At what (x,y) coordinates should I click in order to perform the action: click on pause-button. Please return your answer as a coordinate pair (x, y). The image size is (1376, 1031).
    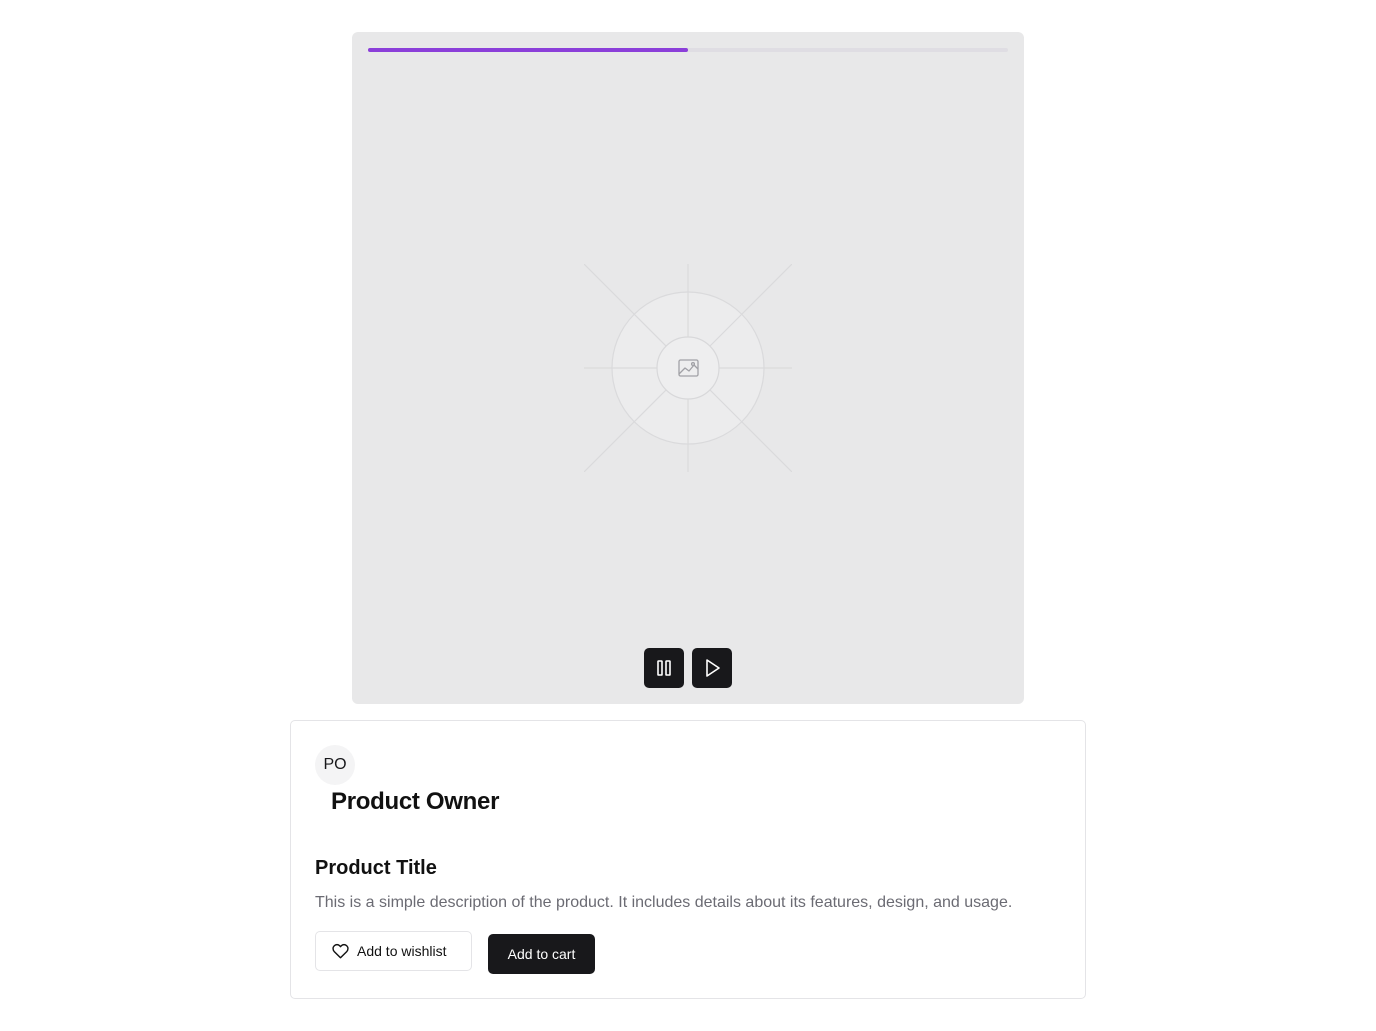
    Looking at the image, I should click on (664, 668).